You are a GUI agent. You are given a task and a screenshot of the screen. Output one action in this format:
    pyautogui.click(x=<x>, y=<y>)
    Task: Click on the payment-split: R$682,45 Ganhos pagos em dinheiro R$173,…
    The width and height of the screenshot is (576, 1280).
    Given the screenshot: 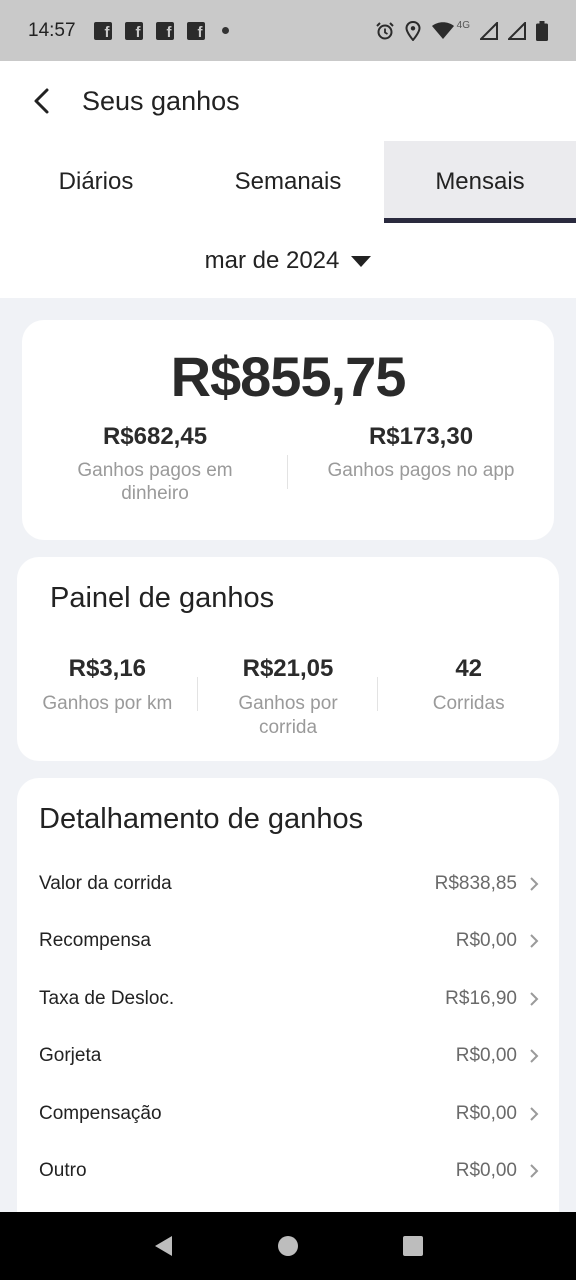 What is the action you would take?
    pyautogui.click(x=288, y=464)
    